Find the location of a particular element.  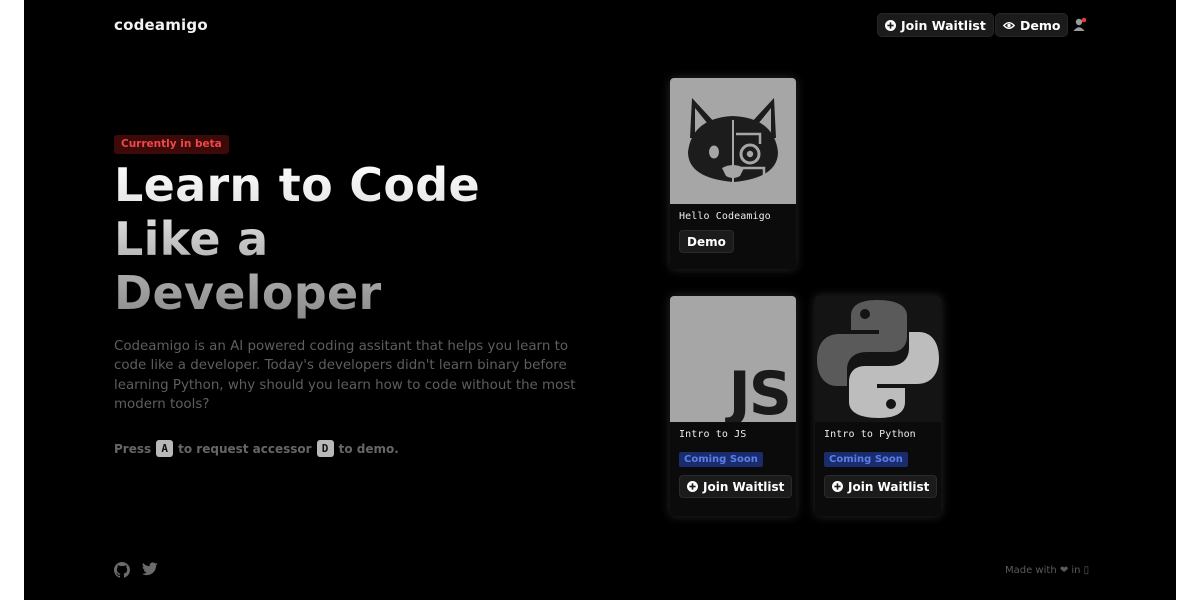

twitter-icon is located at coordinates (150, 569).